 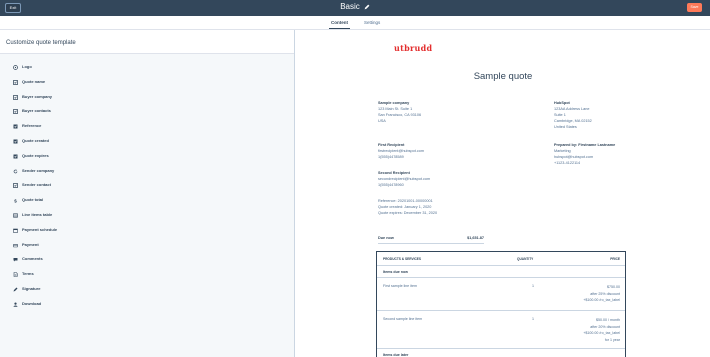 I want to click on template-name: Basic, so click(x=350, y=6).